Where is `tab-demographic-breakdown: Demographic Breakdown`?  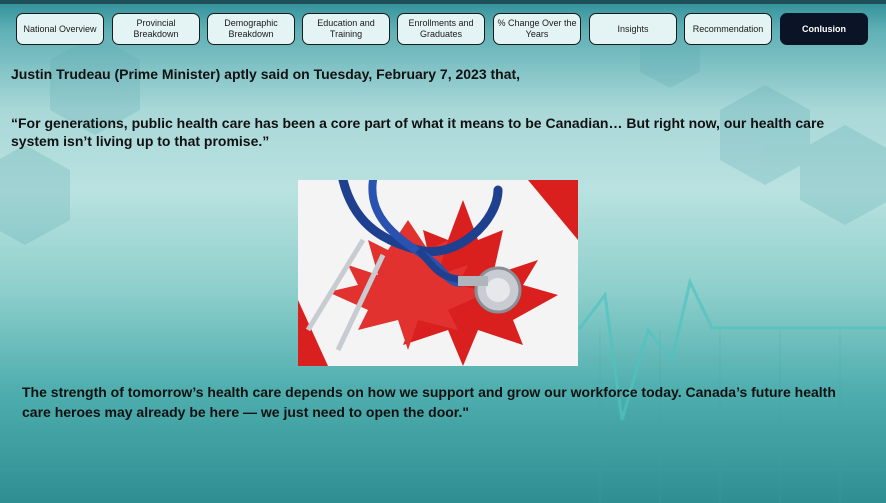
tab-demographic-breakdown: Demographic Breakdown is located at coordinates (251, 29).